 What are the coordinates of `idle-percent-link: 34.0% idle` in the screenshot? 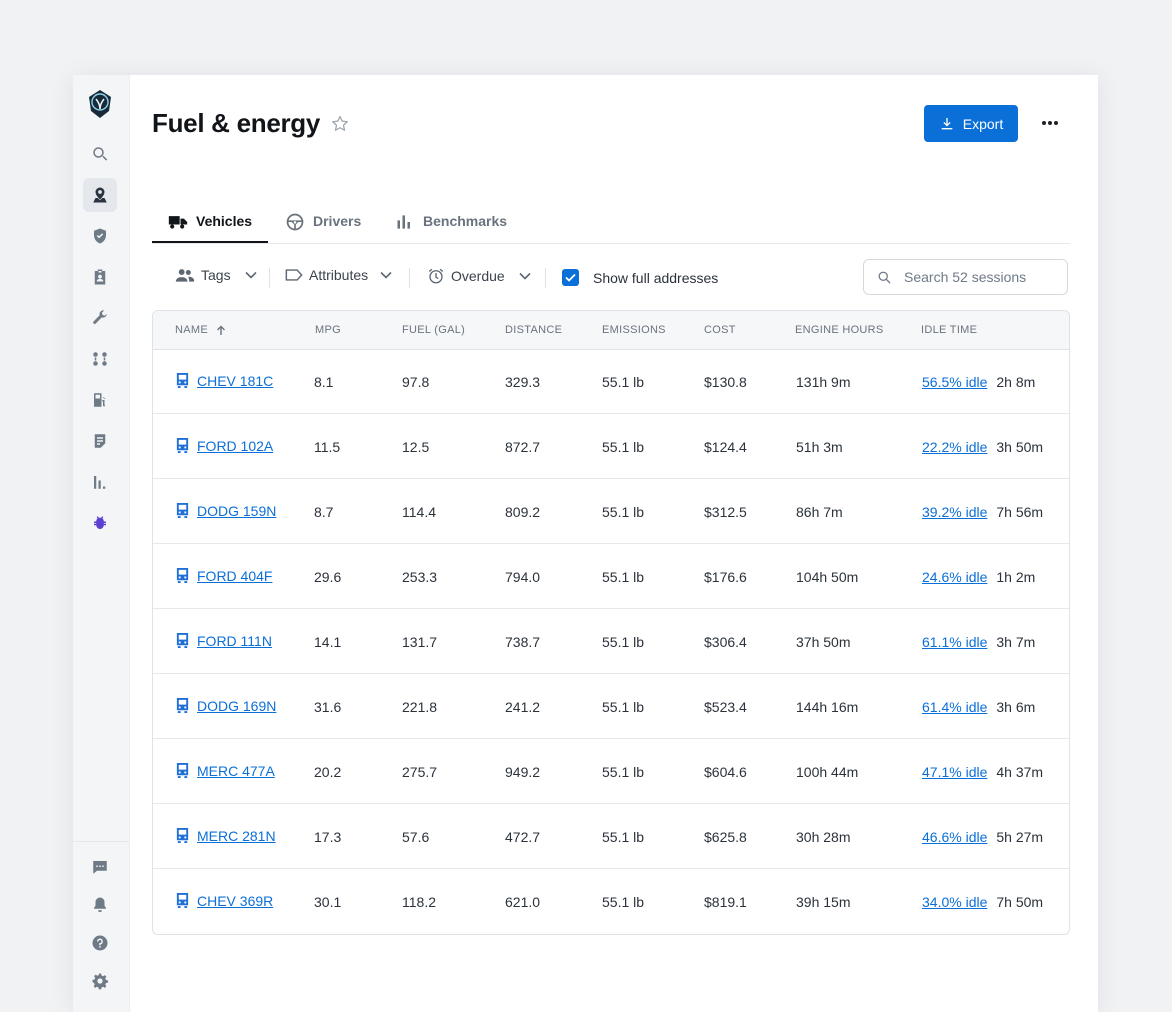 It's located at (954, 902).